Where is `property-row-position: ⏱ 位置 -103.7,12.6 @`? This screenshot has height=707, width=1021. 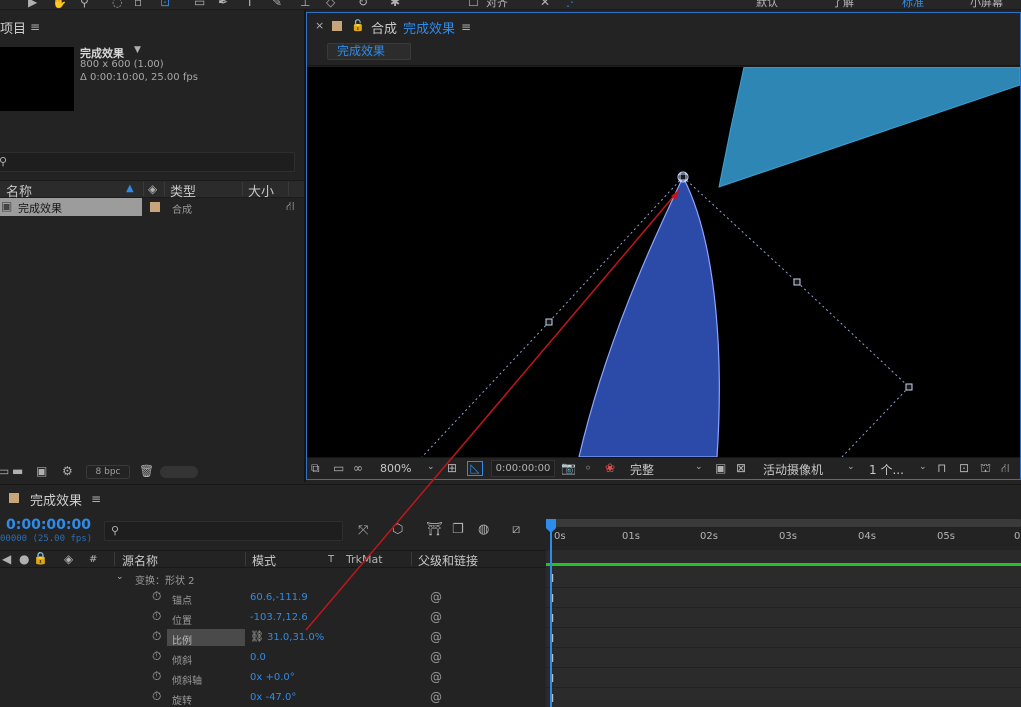 property-row-position: ⏱ 位置 -103.7,12.6 @ is located at coordinates (273, 618).